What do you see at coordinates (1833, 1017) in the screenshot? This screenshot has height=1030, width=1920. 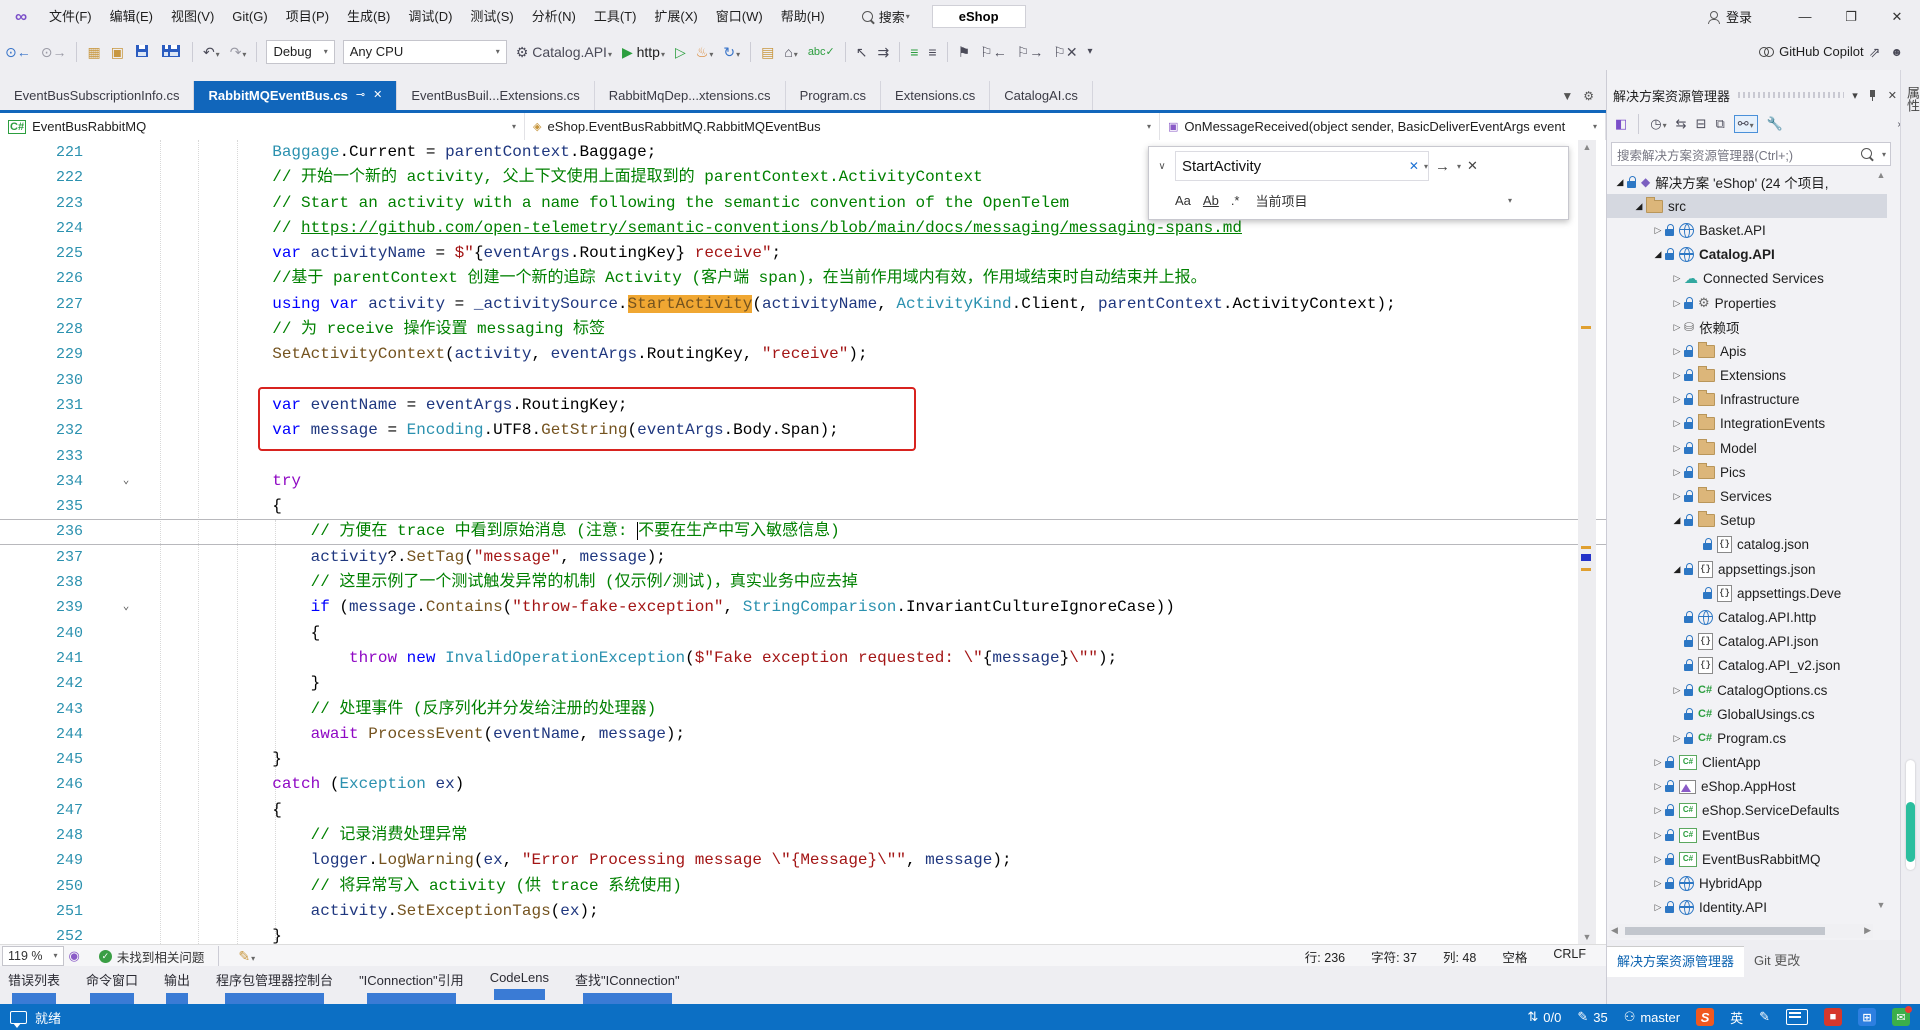 I see `tray-icon-red: ■` at bounding box center [1833, 1017].